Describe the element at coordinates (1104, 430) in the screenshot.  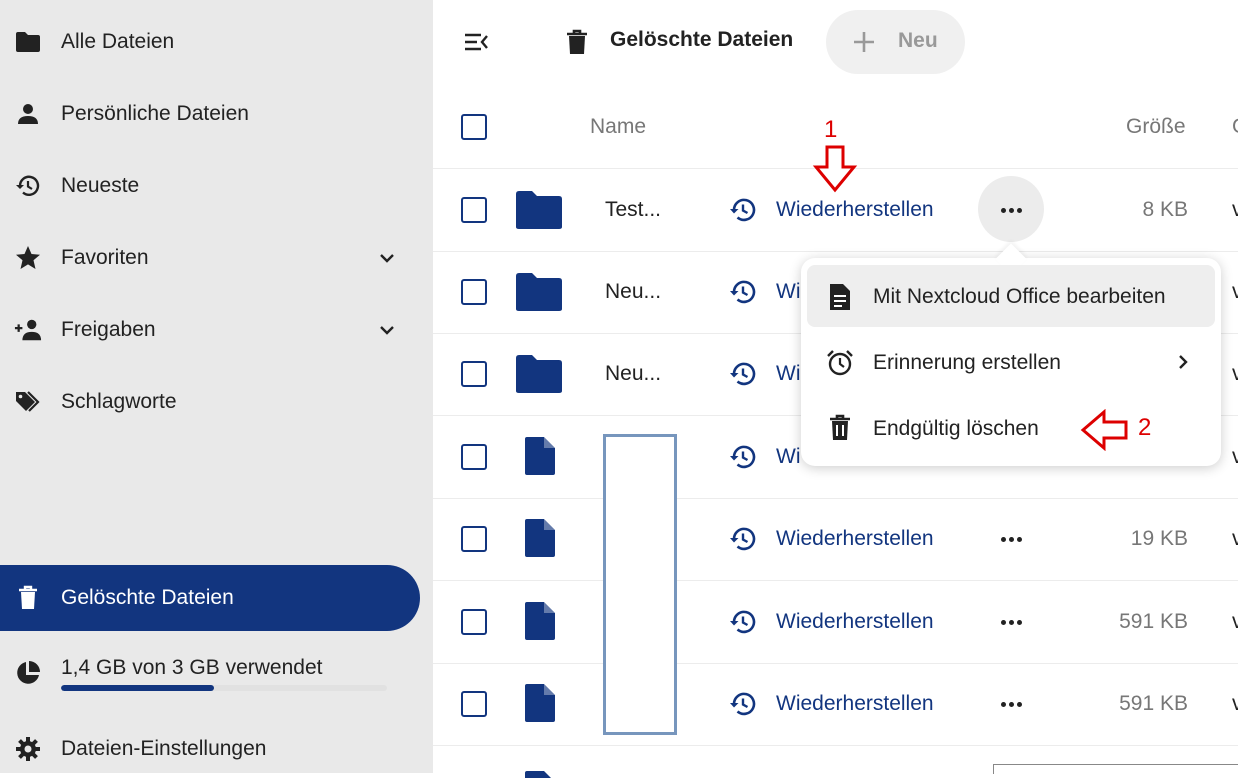
I see `annotation-arrow-left-icon` at that location.